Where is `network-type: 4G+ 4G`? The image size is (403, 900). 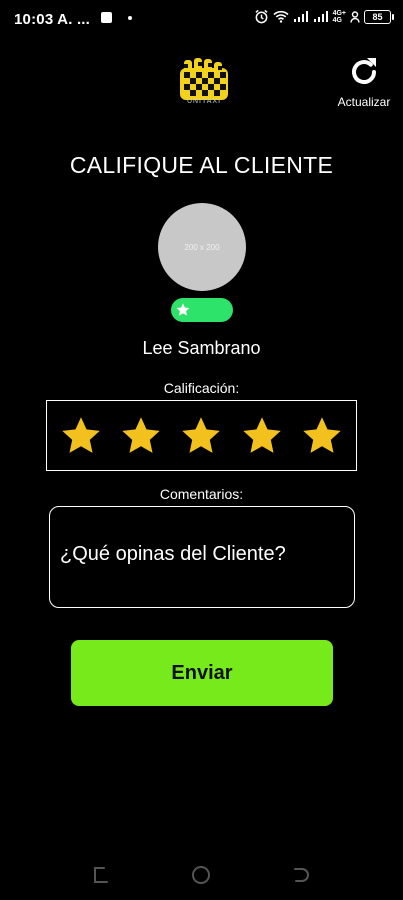
network-type: 4G+ 4G is located at coordinates (339, 16).